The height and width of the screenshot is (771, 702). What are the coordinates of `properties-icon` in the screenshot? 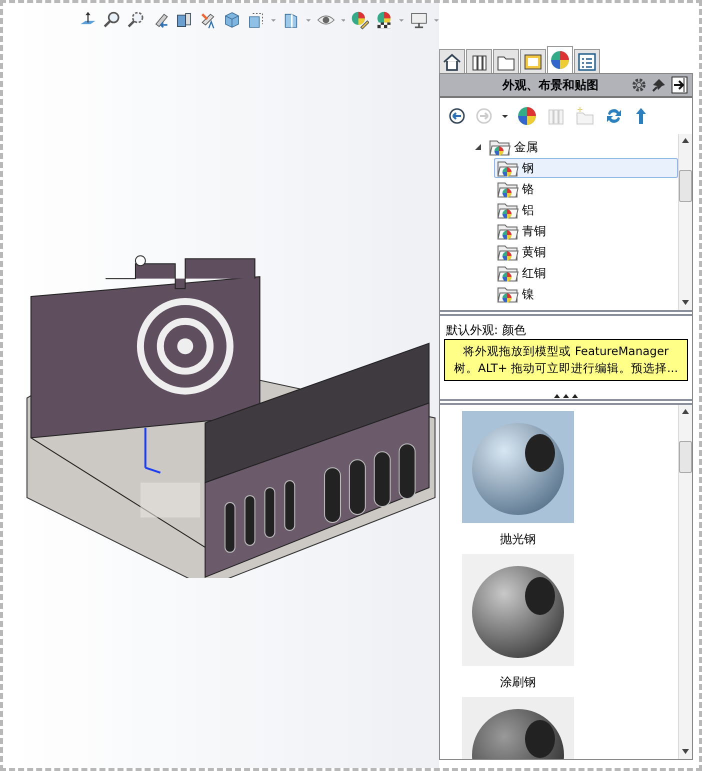 It's located at (587, 62).